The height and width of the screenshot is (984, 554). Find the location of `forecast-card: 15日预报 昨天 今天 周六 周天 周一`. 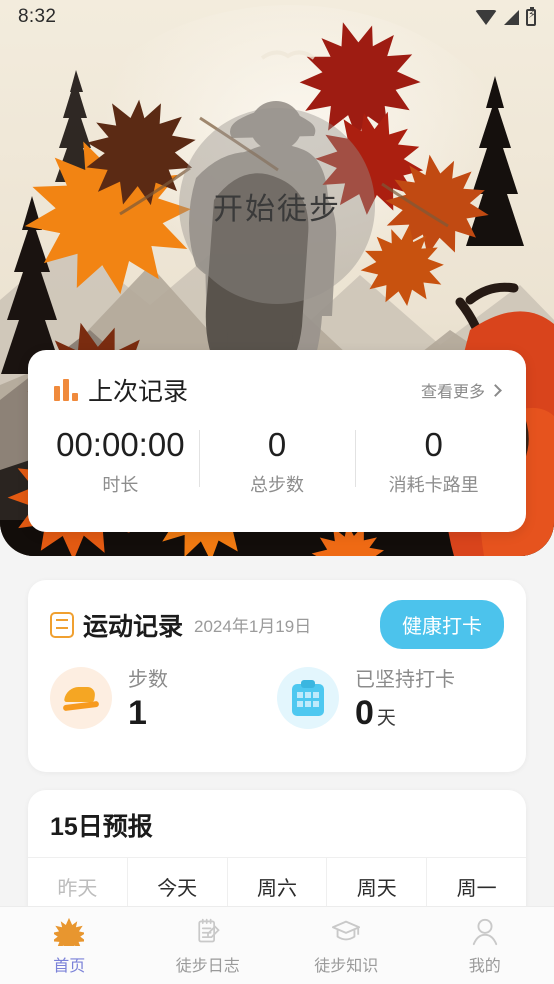

forecast-card: 15日预报 昨天 今天 周六 周天 周一 is located at coordinates (277, 852).